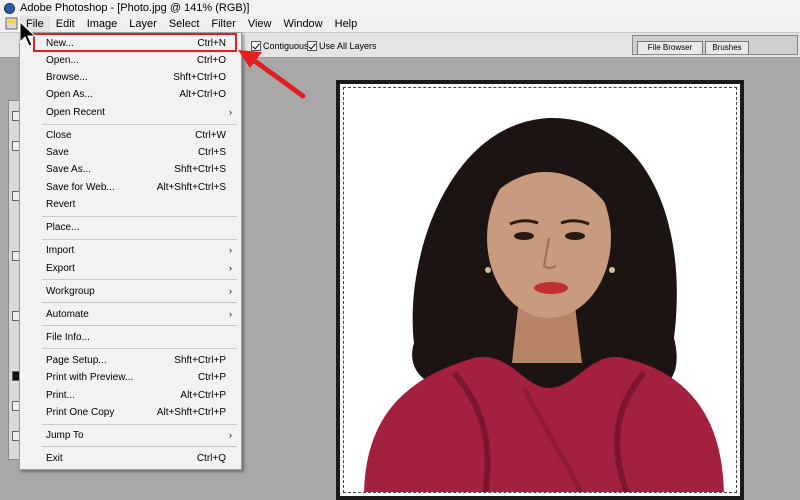 Image resolution: width=800 pixels, height=500 pixels. What do you see at coordinates (727, 47) in the screenshot?
I see `tab-brushes: Brushes` at bounding box center [727, 47].